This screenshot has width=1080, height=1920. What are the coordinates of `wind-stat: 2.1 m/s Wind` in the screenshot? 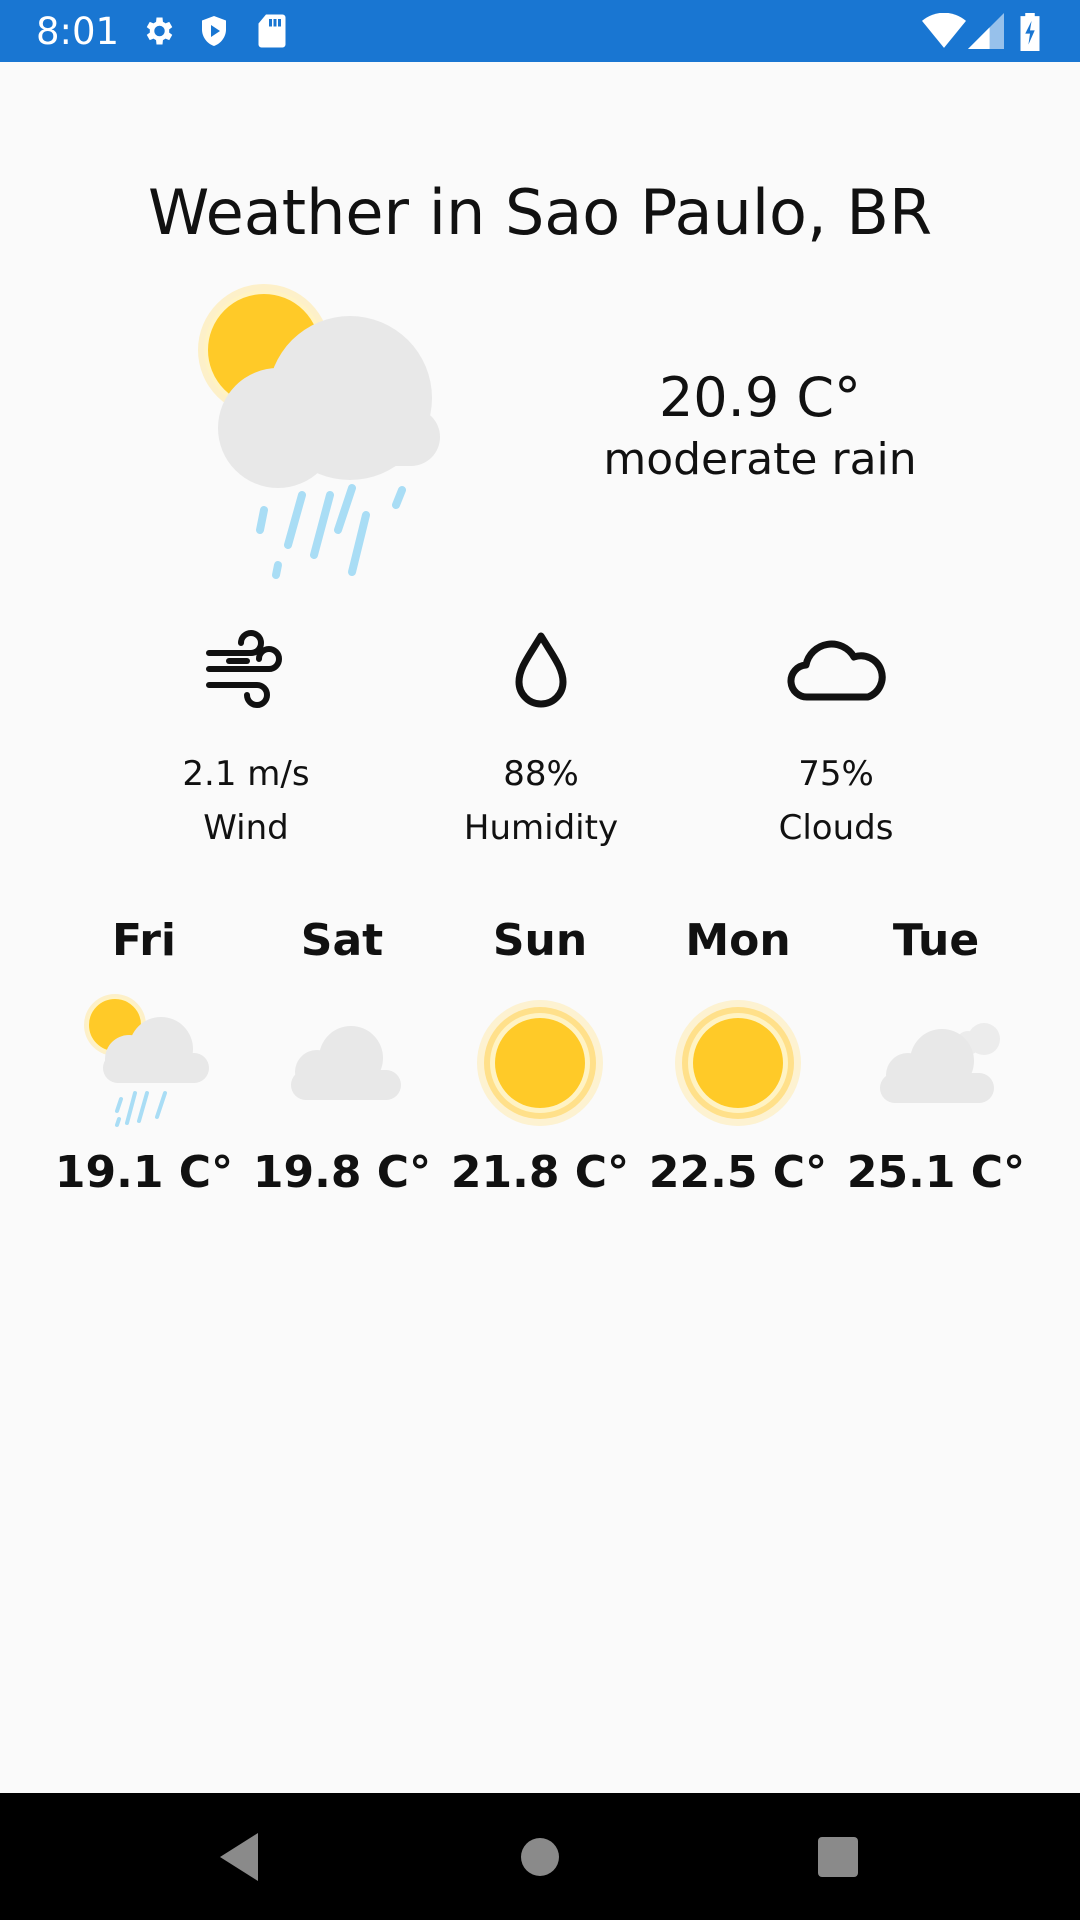 It's located at (246, 734).